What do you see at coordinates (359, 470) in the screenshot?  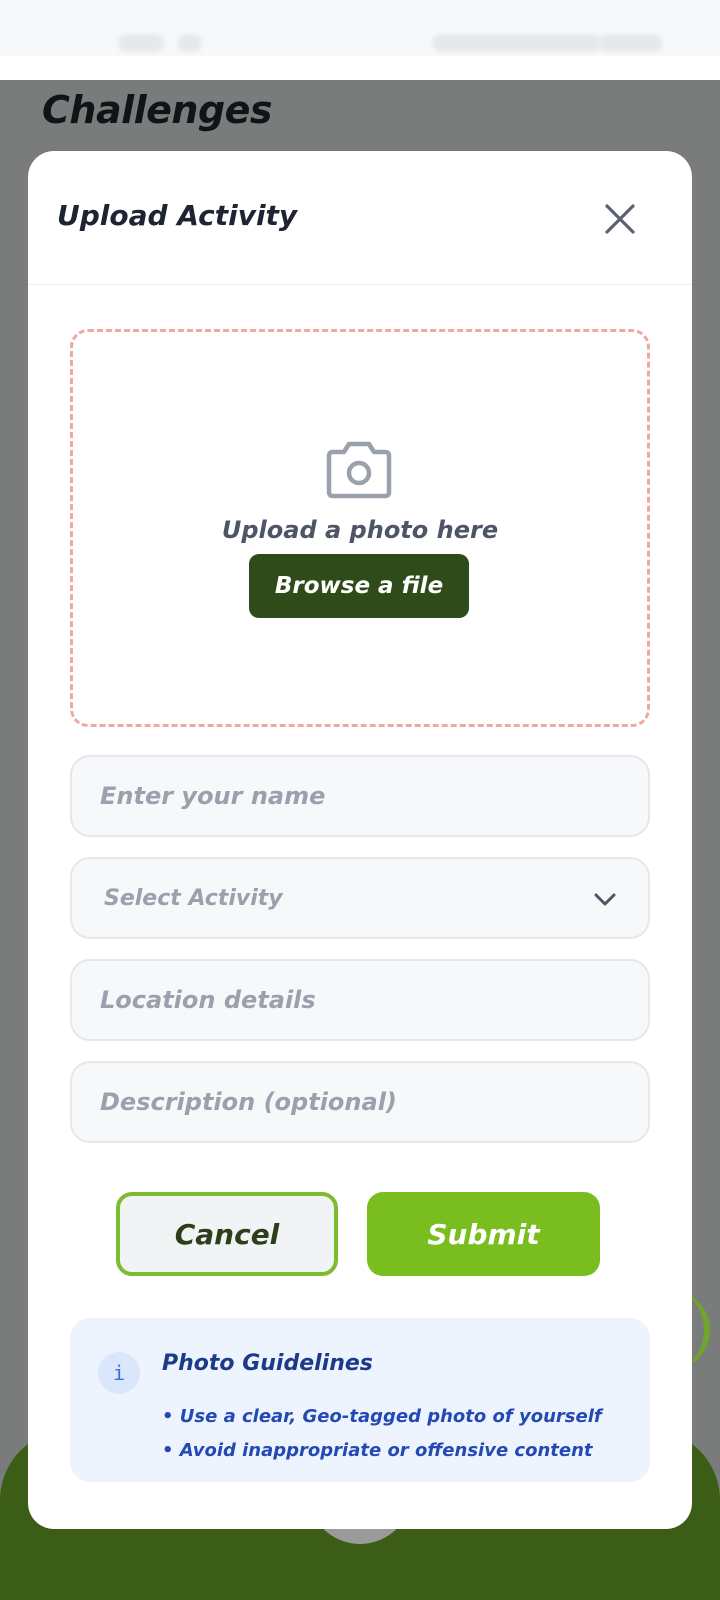 I see `camera-icon` at bounding box center [359, 470].